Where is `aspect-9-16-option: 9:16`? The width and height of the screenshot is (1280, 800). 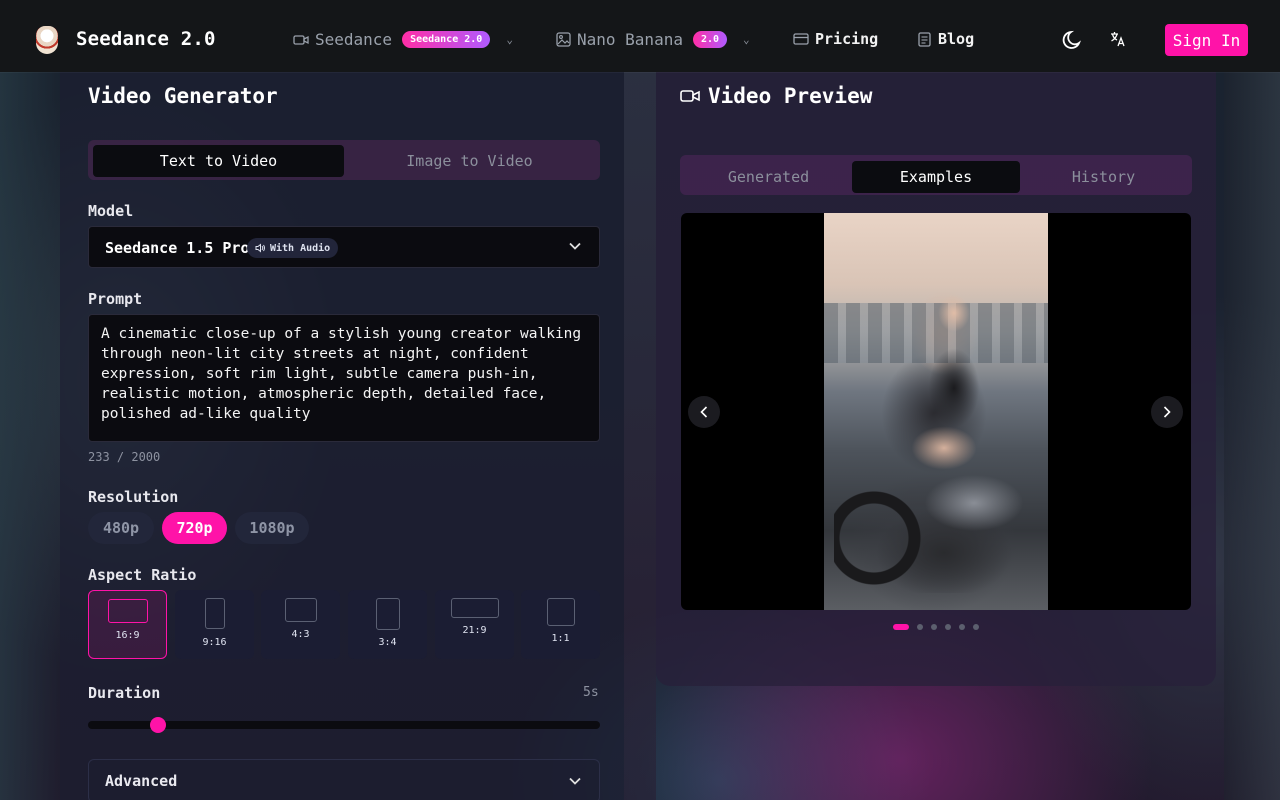 aspect-9-16-option: 9:16 is located at coordinates (214, 624).